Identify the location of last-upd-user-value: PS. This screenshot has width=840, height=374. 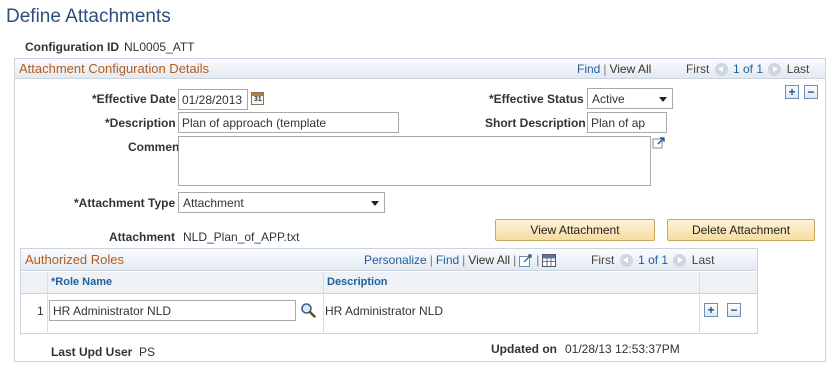
(147, 352).